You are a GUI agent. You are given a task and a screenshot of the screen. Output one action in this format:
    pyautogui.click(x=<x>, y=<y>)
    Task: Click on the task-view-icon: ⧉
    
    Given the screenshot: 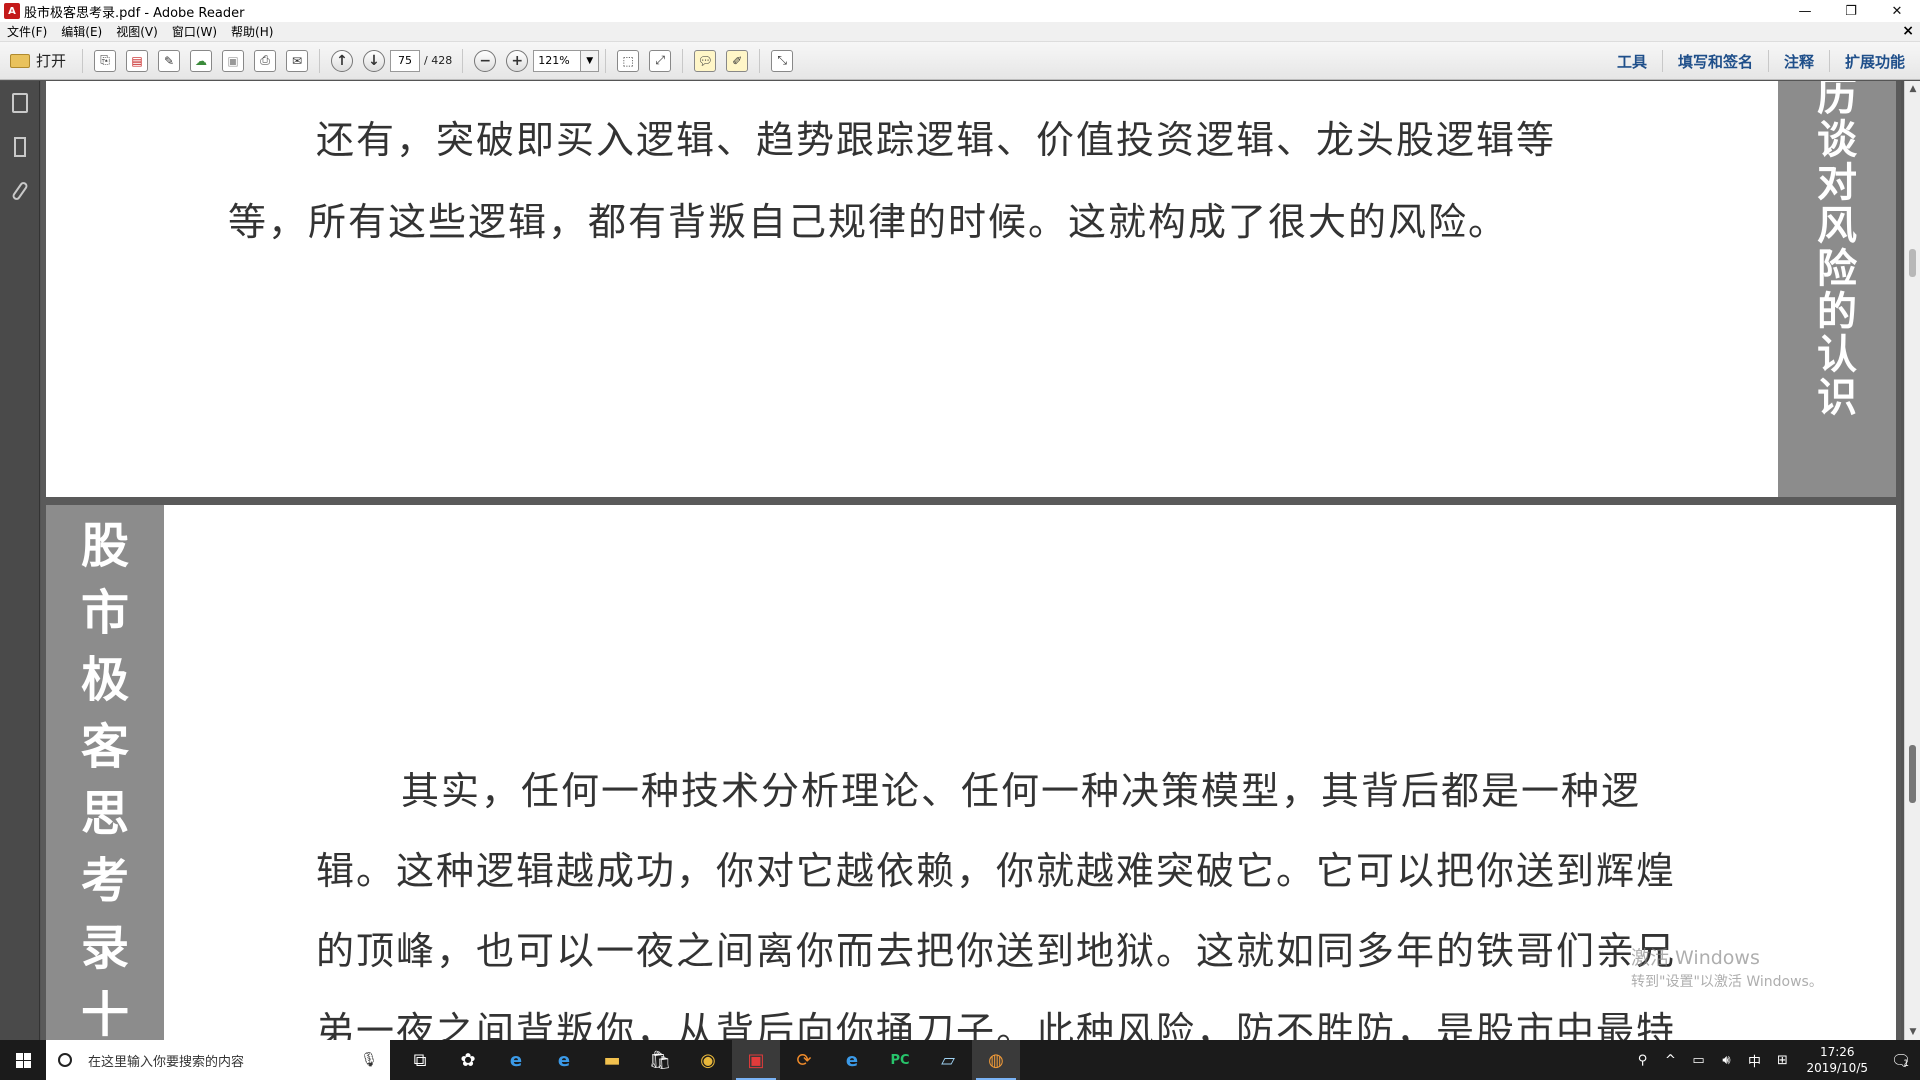 What is the action you would take?
    pyautogui.click(x=420, y=1060)
    